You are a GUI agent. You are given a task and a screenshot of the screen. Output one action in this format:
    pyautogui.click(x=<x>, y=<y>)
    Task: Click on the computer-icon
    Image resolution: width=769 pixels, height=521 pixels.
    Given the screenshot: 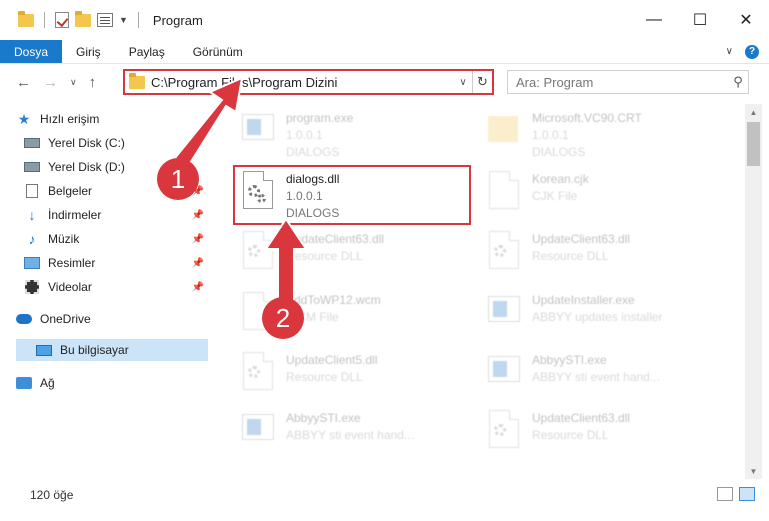 What is the action you would take?
    pyautogui.click(x=44, y=350)
    